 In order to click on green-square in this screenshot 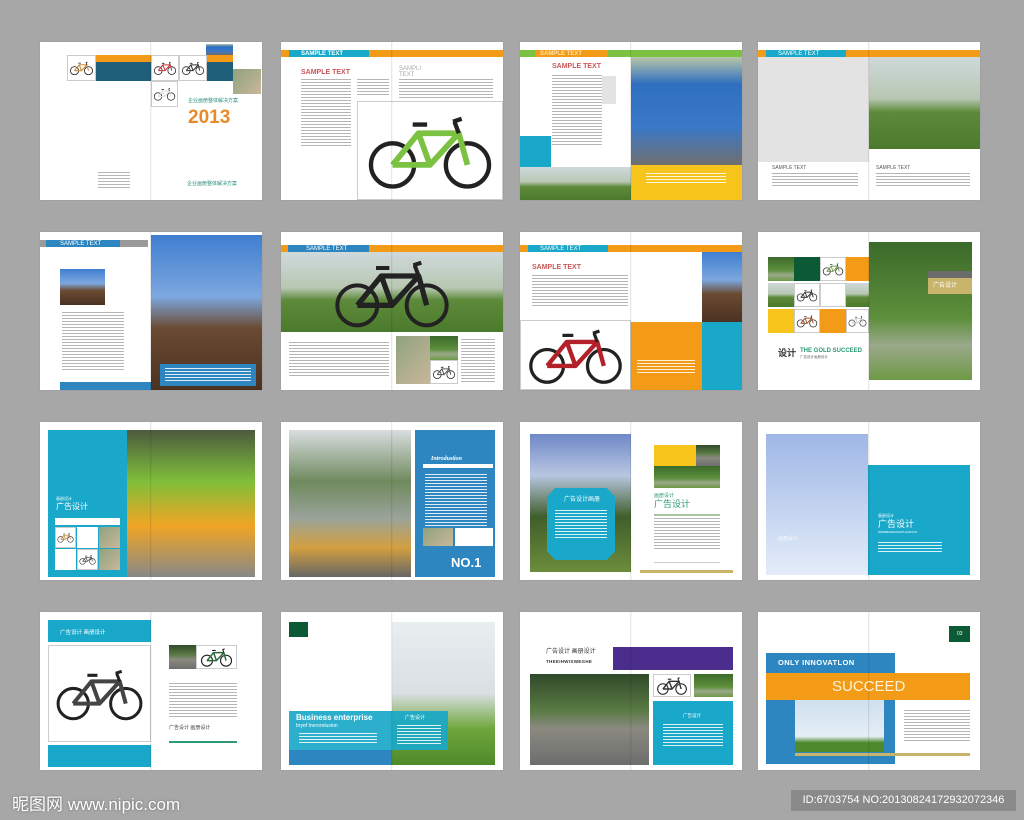, I will do `click(298, 629)`.